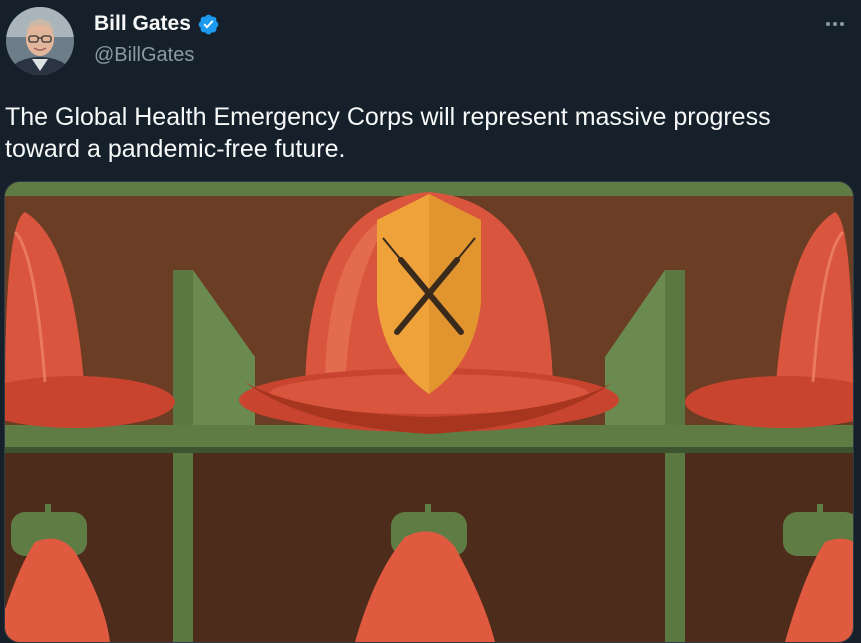  What do you see at coordinates (142, 24) in the screenshot?
I see `display-name: Bill Gates` at bounding box center [142, 24].